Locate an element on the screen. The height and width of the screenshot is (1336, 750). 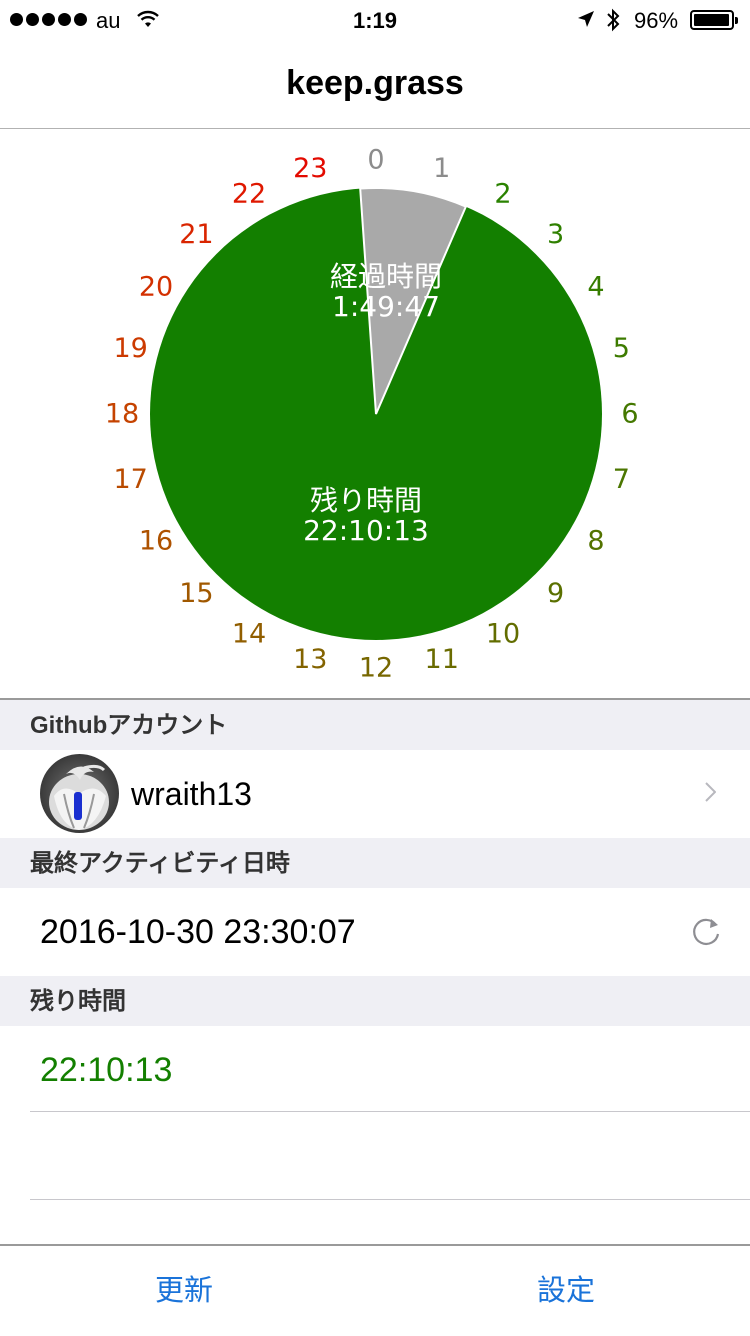
hour-label: 16 is located at coordinates (156, 541).